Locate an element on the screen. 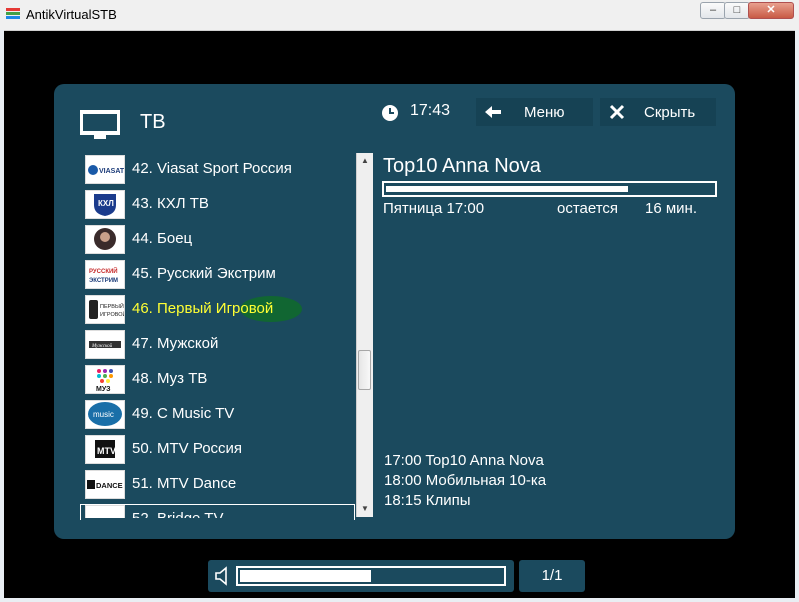 The image size is (799, 602). channel-logo-mtv-dance: DANCE is located at coordinates (105, 484).